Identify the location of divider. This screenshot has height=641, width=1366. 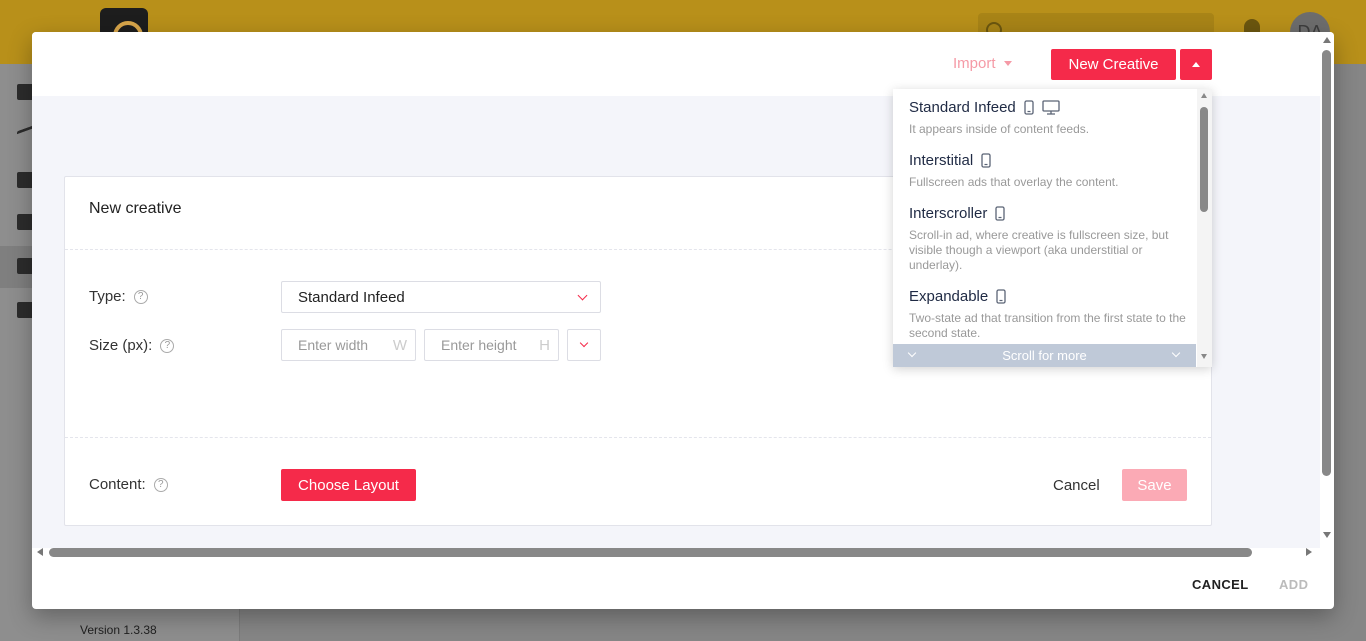
(638, 437).